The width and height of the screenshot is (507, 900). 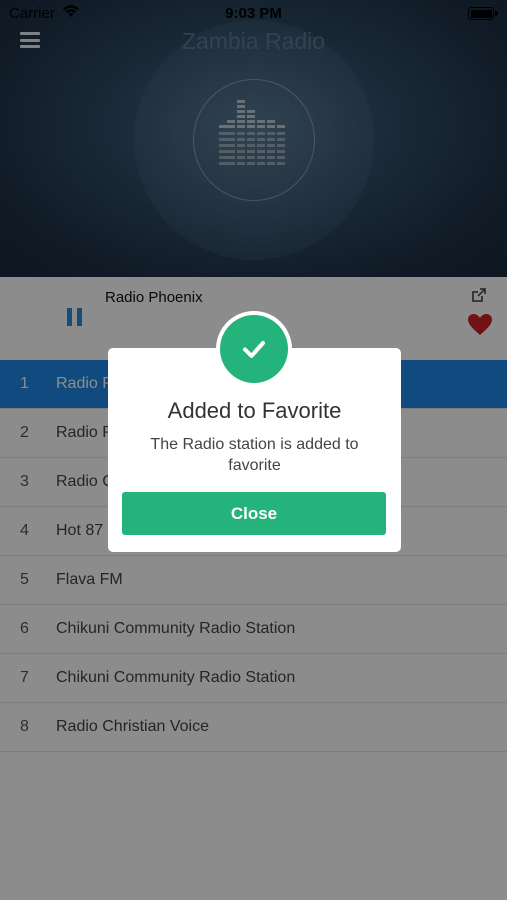 I want to click on success-badge, so click(x=254, y=349).